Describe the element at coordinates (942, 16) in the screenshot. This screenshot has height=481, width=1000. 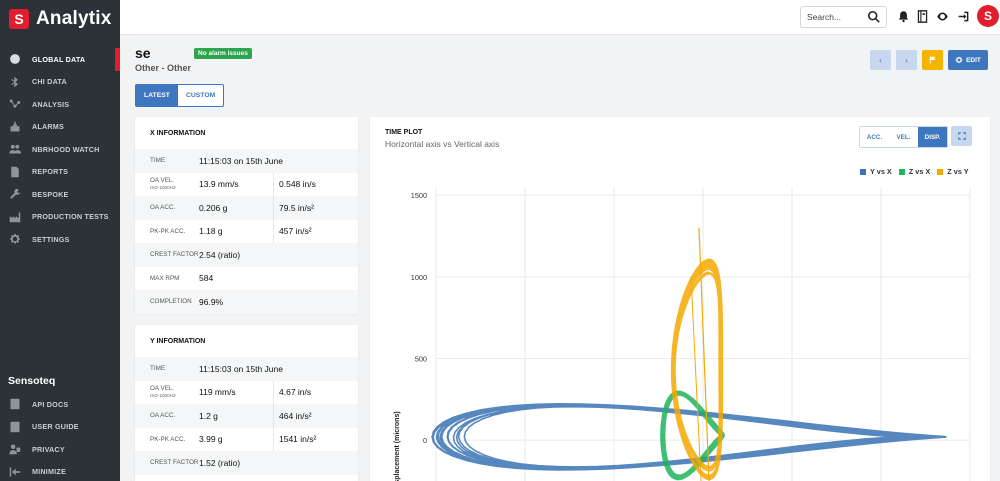
I see `eye-icon` at that location.